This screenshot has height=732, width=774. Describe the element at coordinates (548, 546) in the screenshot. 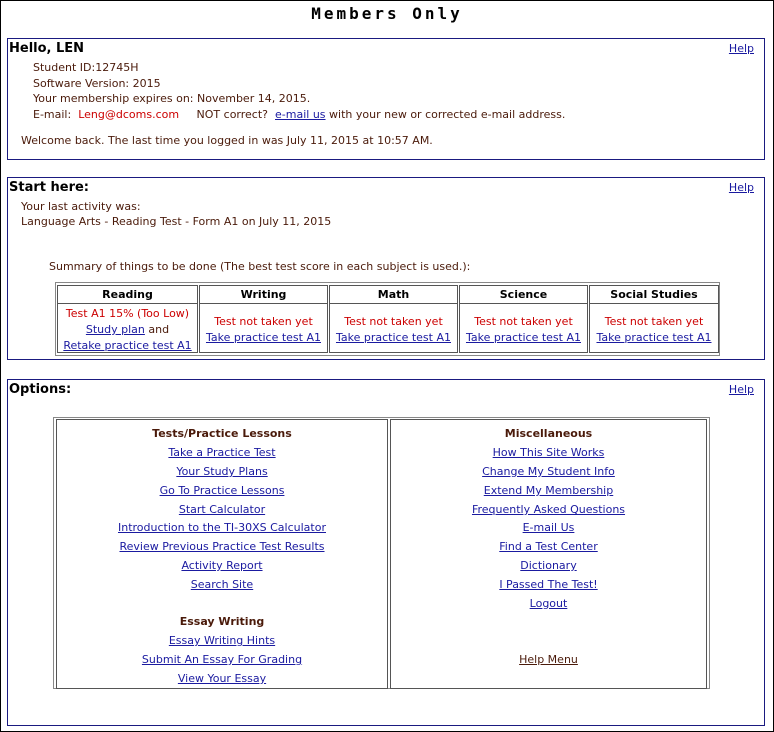

I see `find-test-center-link: Find a Test Center` at that location.